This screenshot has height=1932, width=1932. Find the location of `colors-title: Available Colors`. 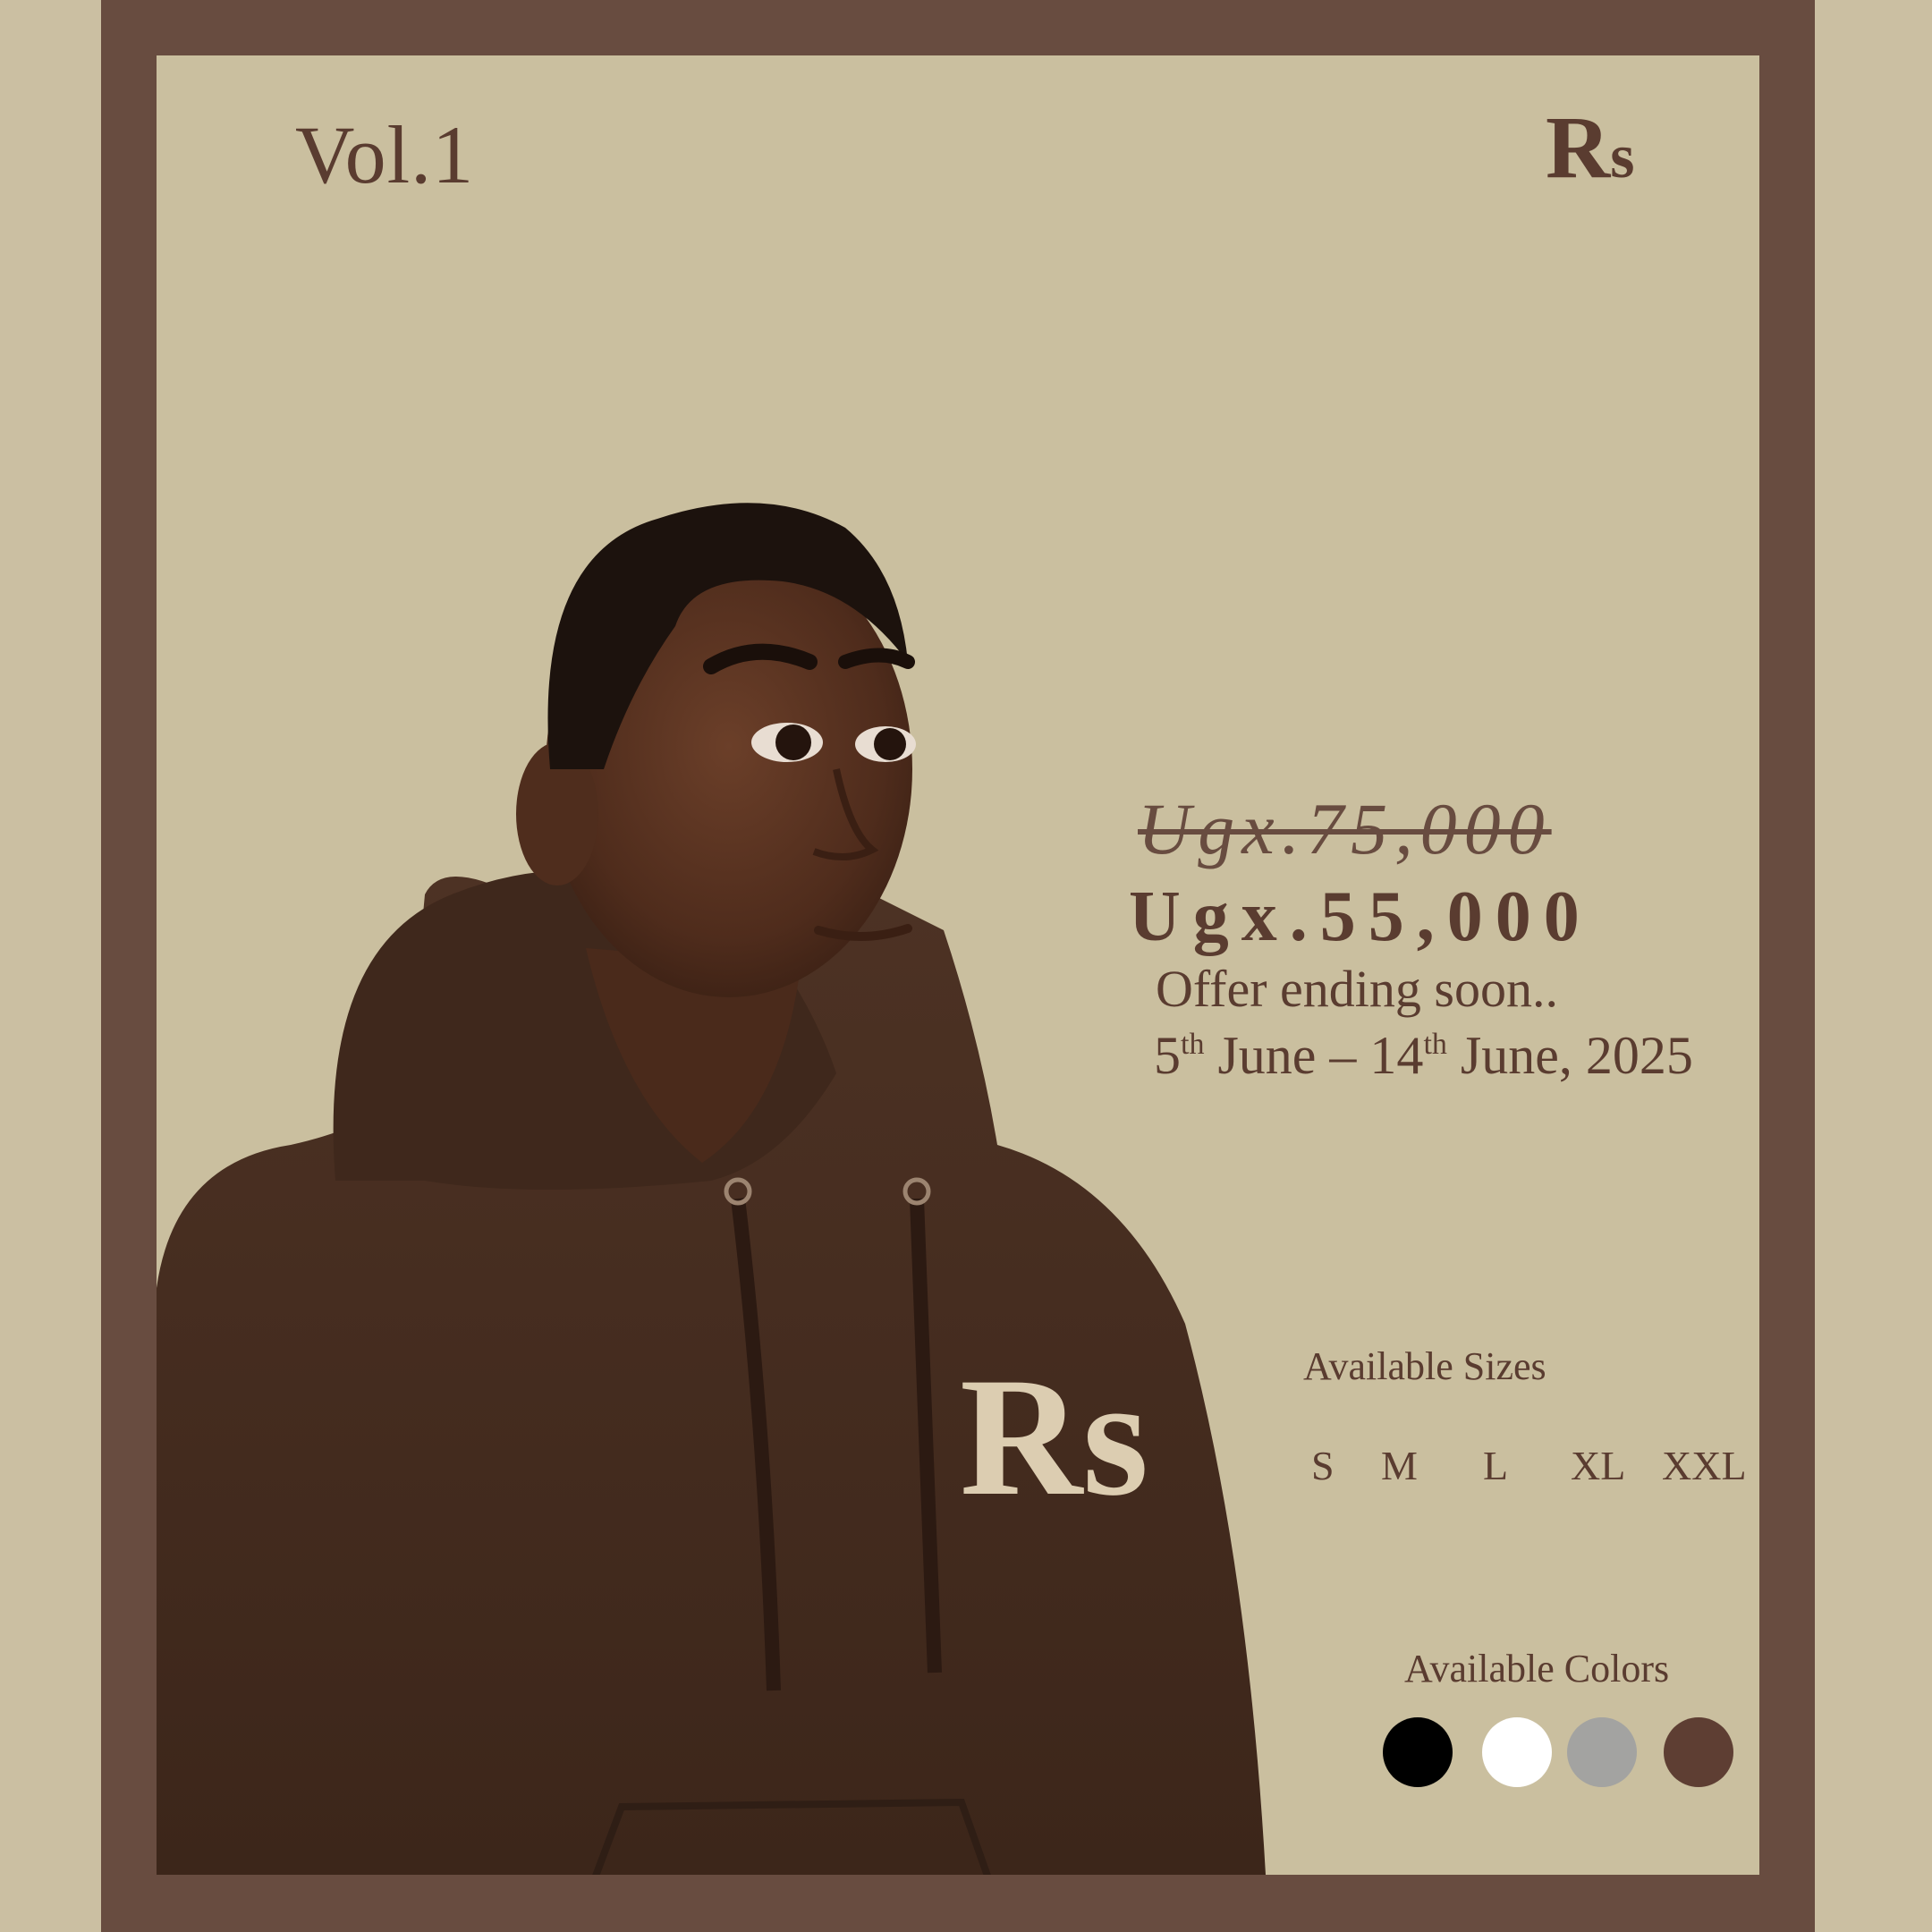

colors-title: Available Colors is located at coordinates (1537, 1668).